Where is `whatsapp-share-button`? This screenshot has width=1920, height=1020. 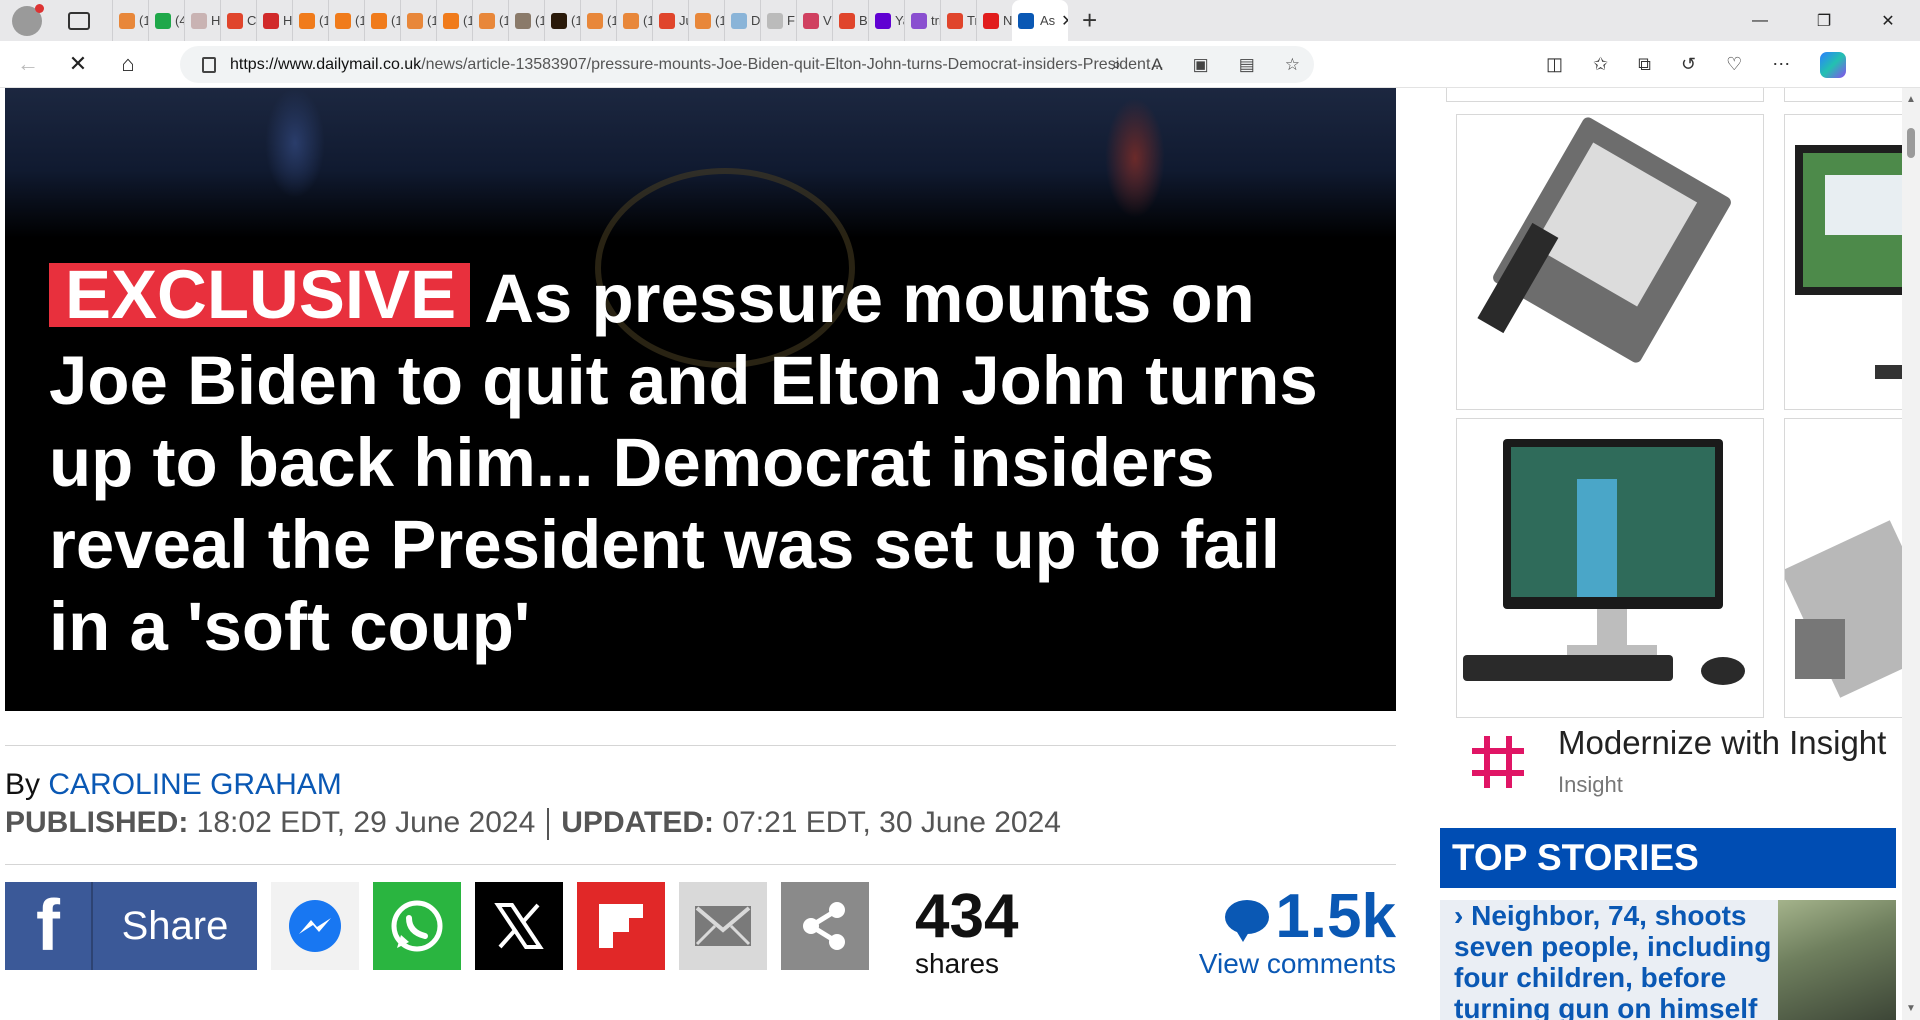 whatsapp-share-button is located at coordinates (417, 926).